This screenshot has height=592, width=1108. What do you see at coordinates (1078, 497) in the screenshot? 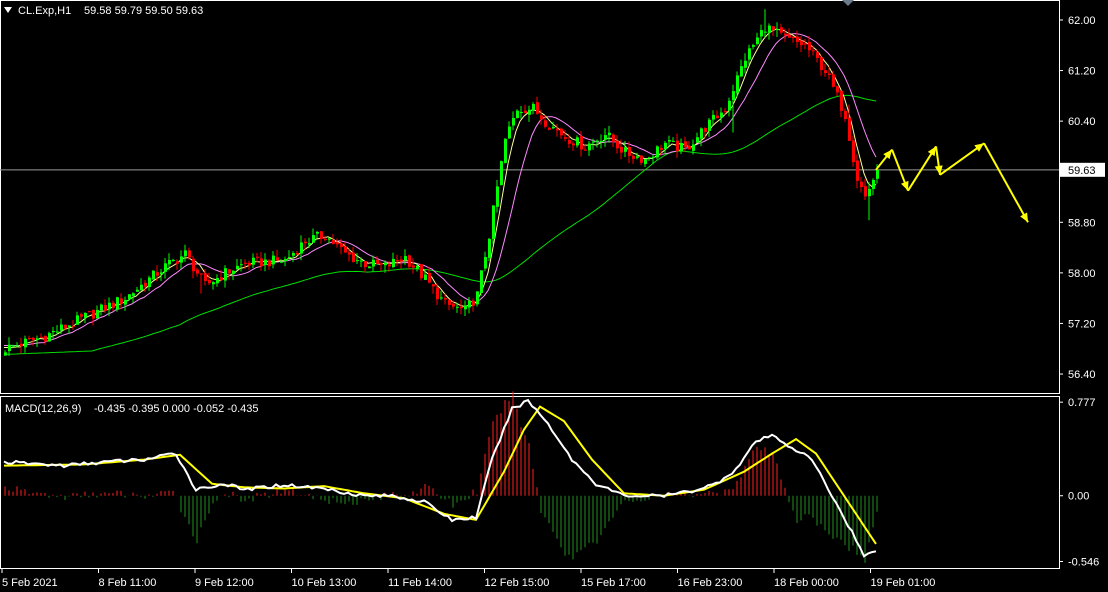
I see `macd-tick-label: 0.00` at bounding box center [1078, 497].